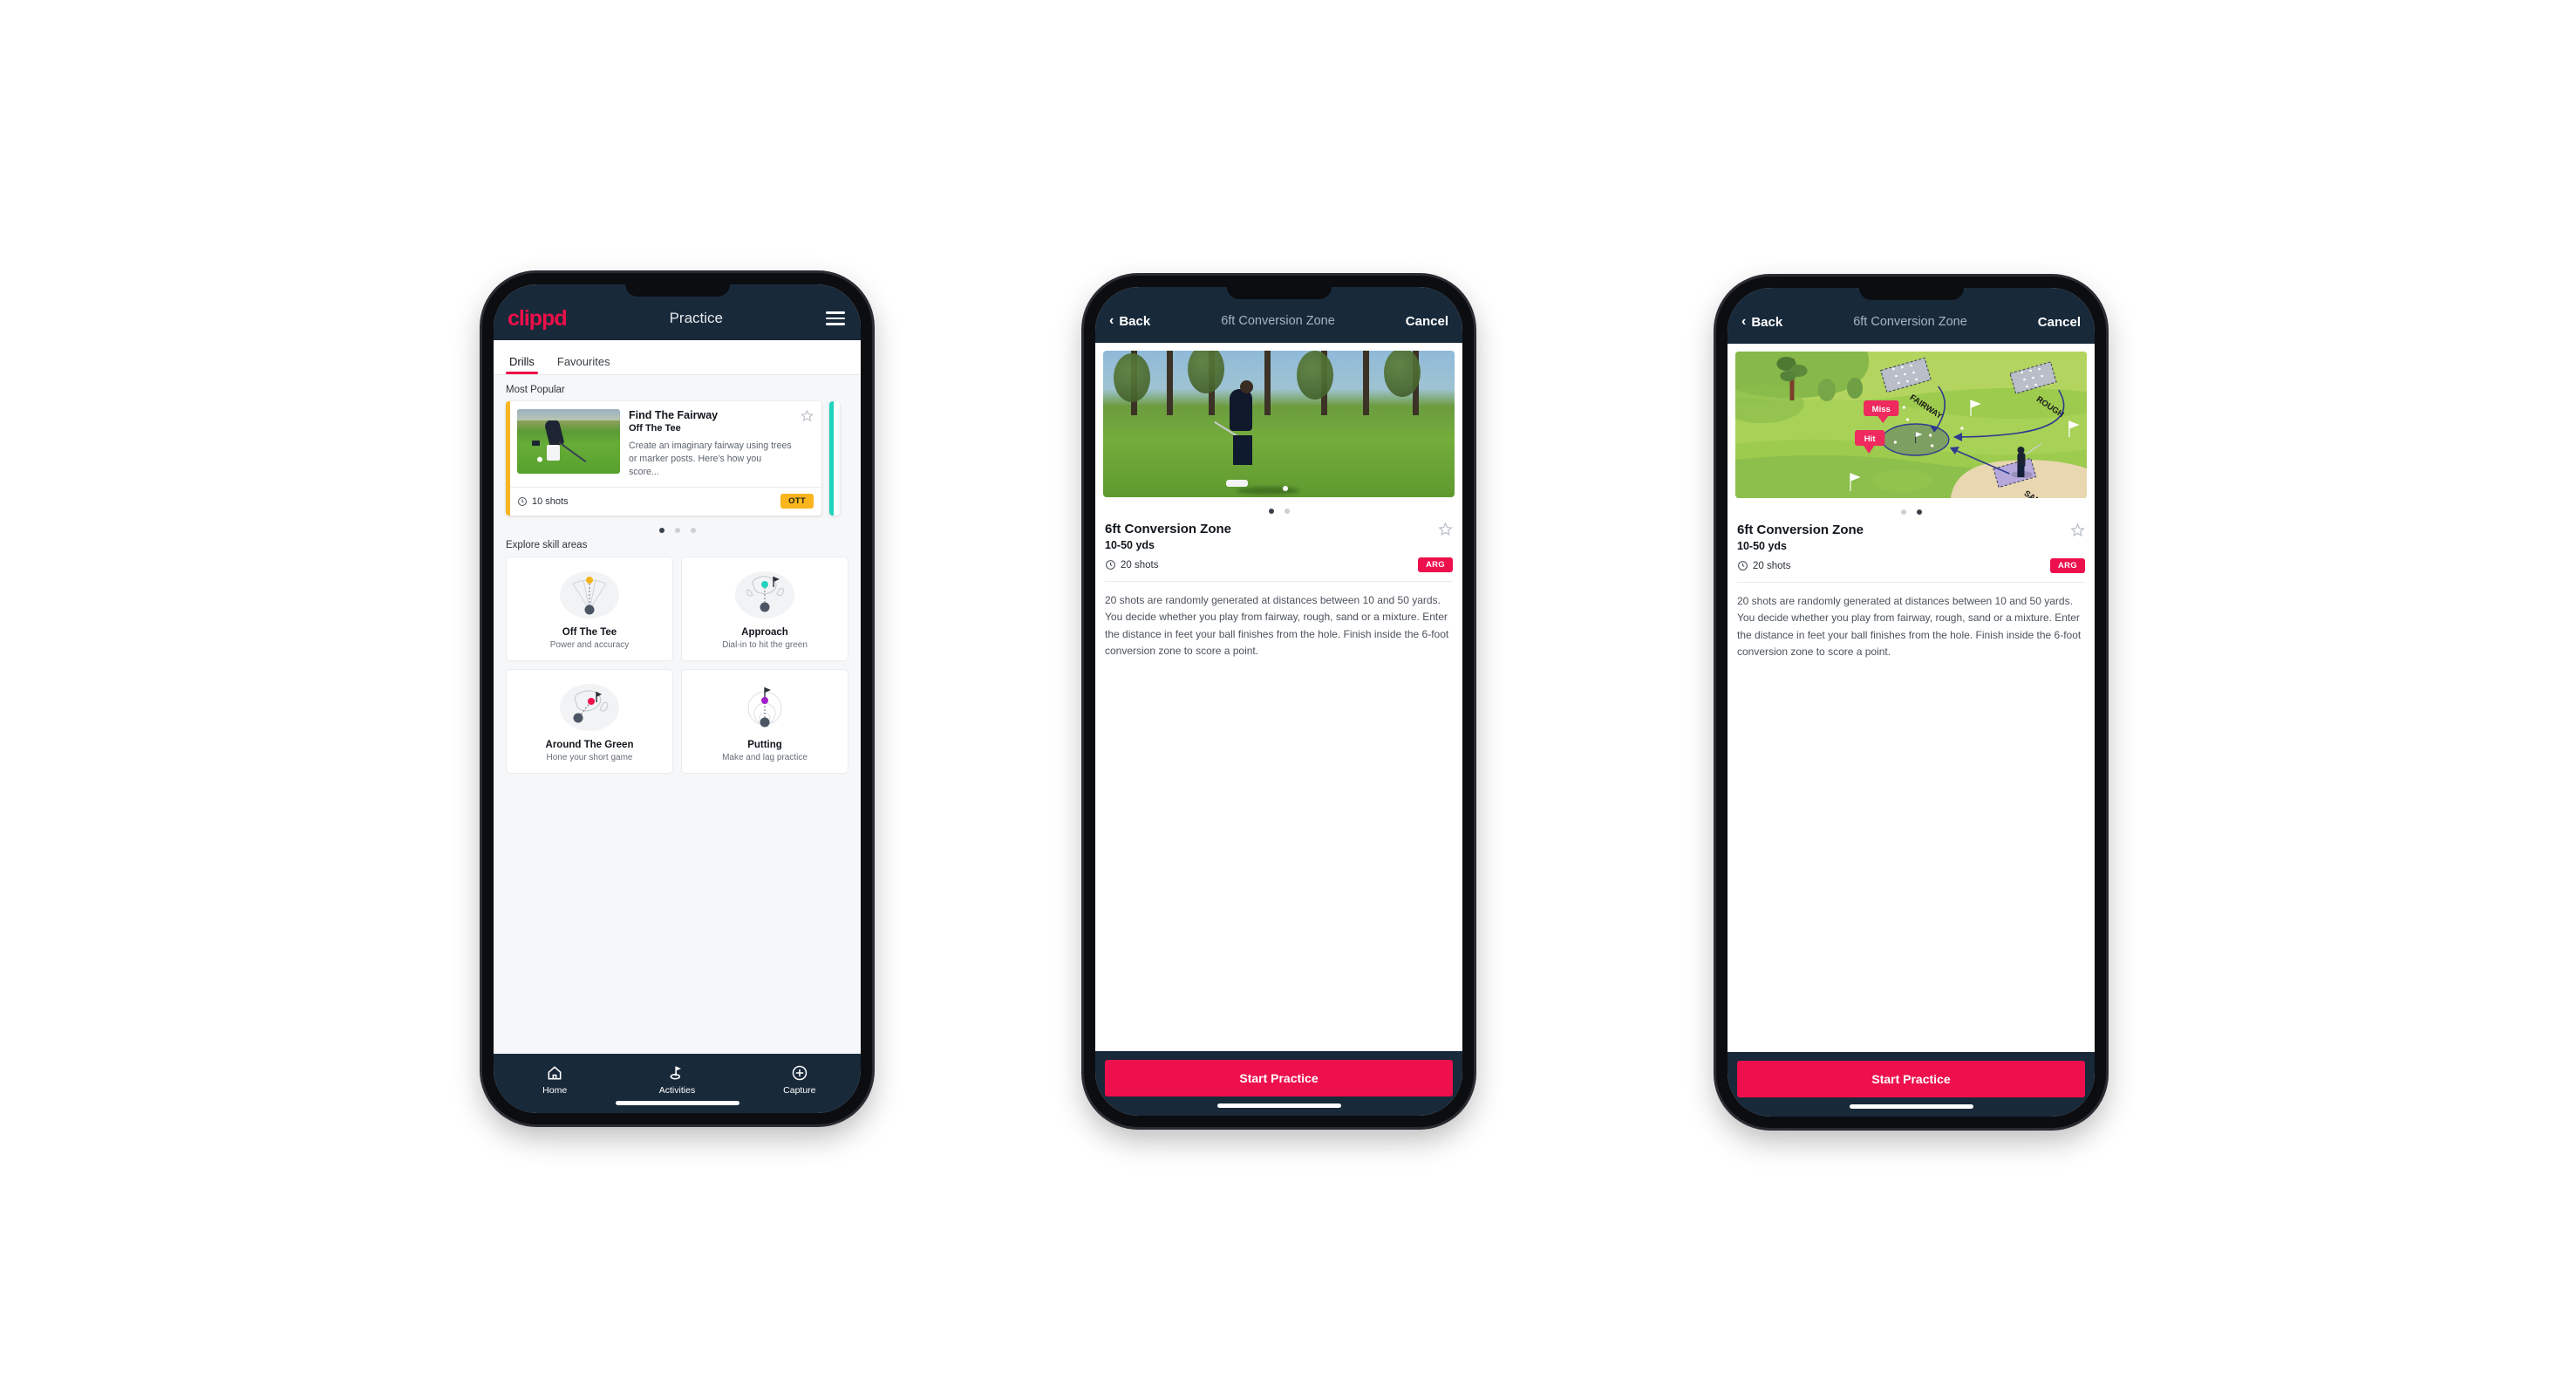 Image resolution: width=2576 pixels, height=1387 pixels. I want to click on clippd-logo: clippd, so click(538, 319).